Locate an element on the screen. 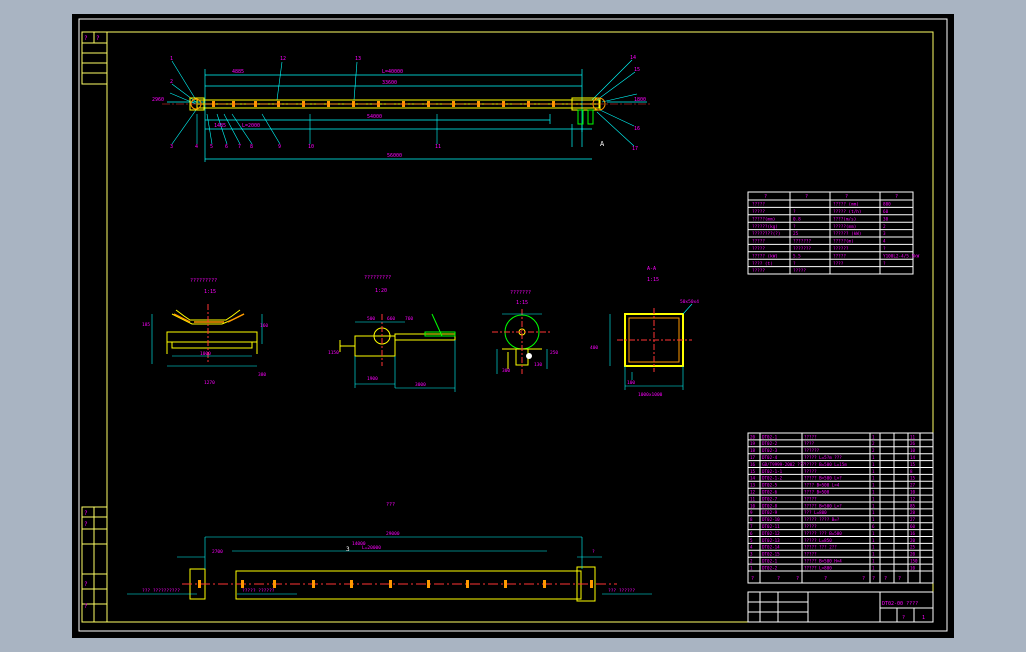 The height and width of the screenshot is (652, 1026). bom-table-header: ? is located at coordinates (797, 579).